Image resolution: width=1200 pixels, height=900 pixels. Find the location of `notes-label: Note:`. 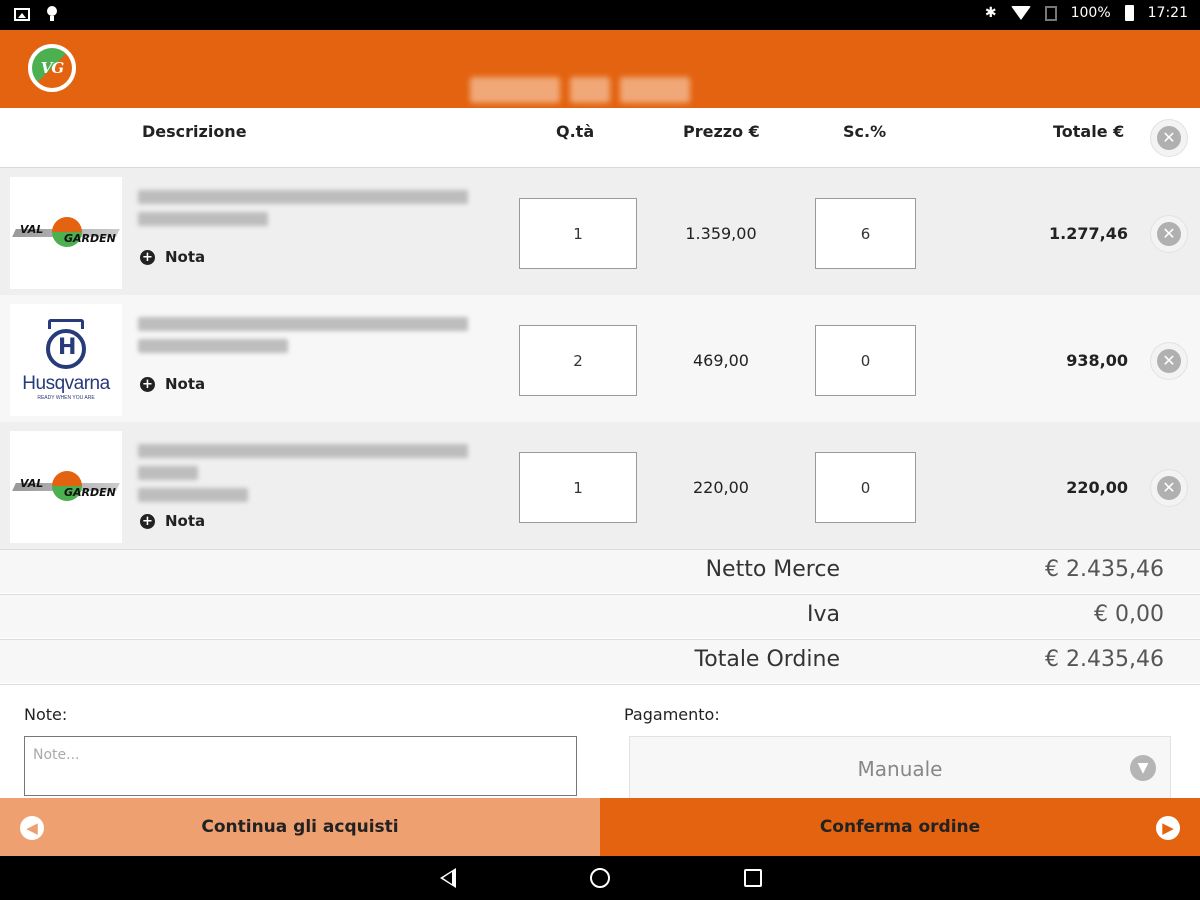

notes-label: Note: is located at coordinates (46, 714).